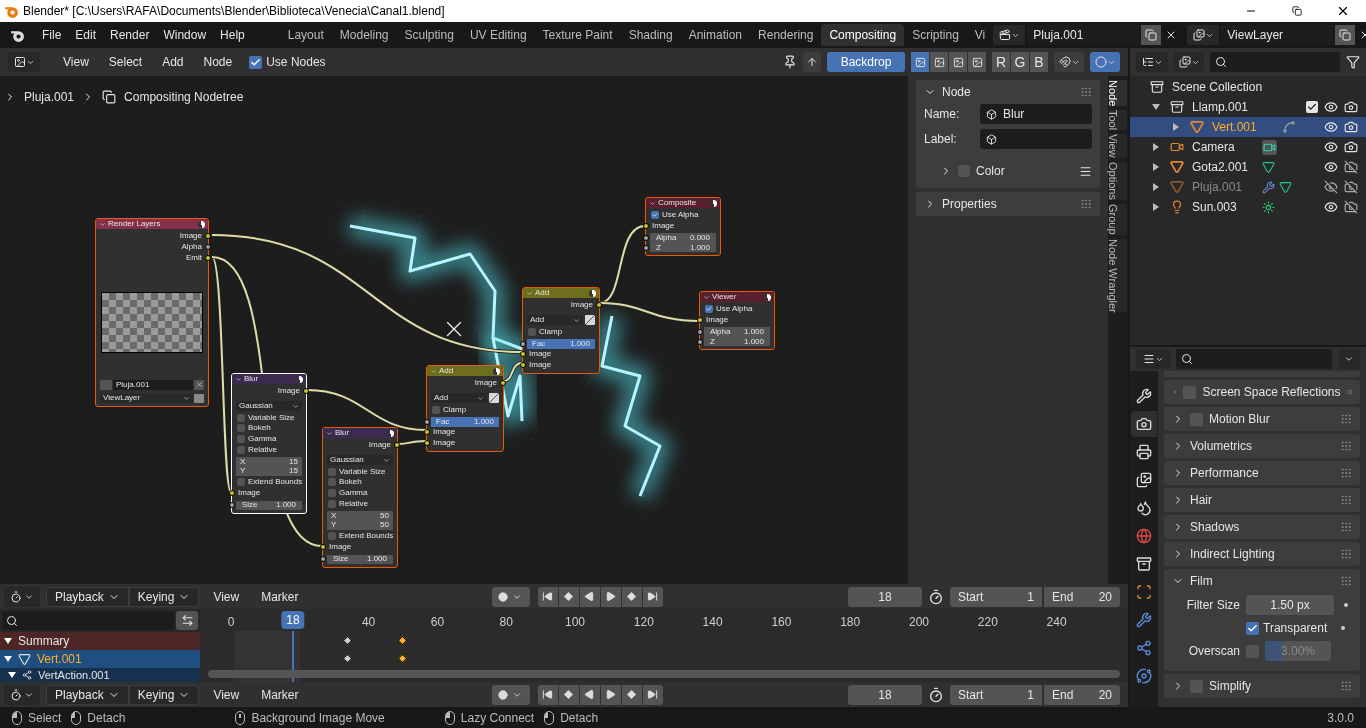 The width and height of the screenshot is (1366, 728). What do you see at coordinates (1118, 93) in the screenshot?
I see `sidebar-tab: Node` at bounding box center [1118, 93].